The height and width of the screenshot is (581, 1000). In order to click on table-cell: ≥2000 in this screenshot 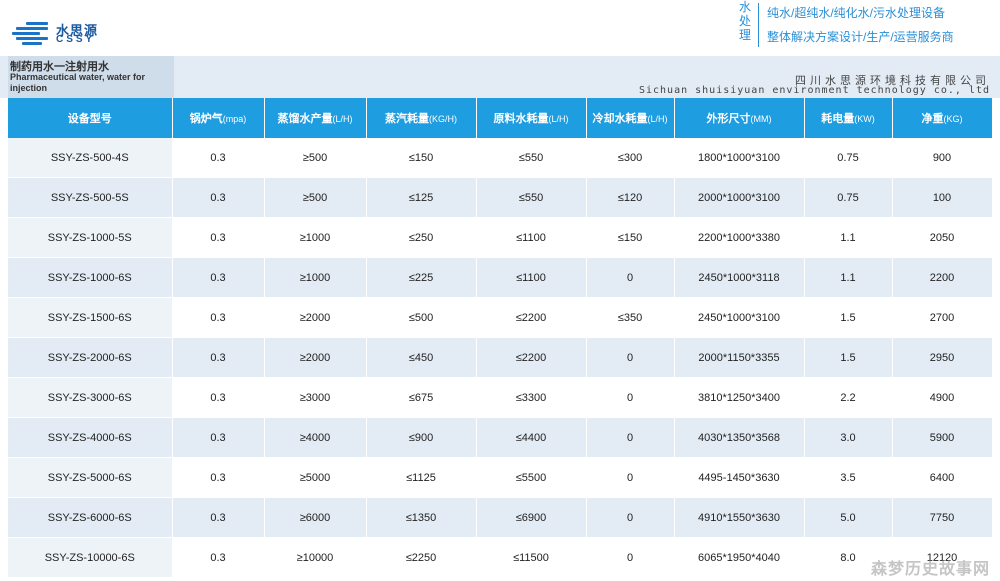, I will do `click(315, 317)`.